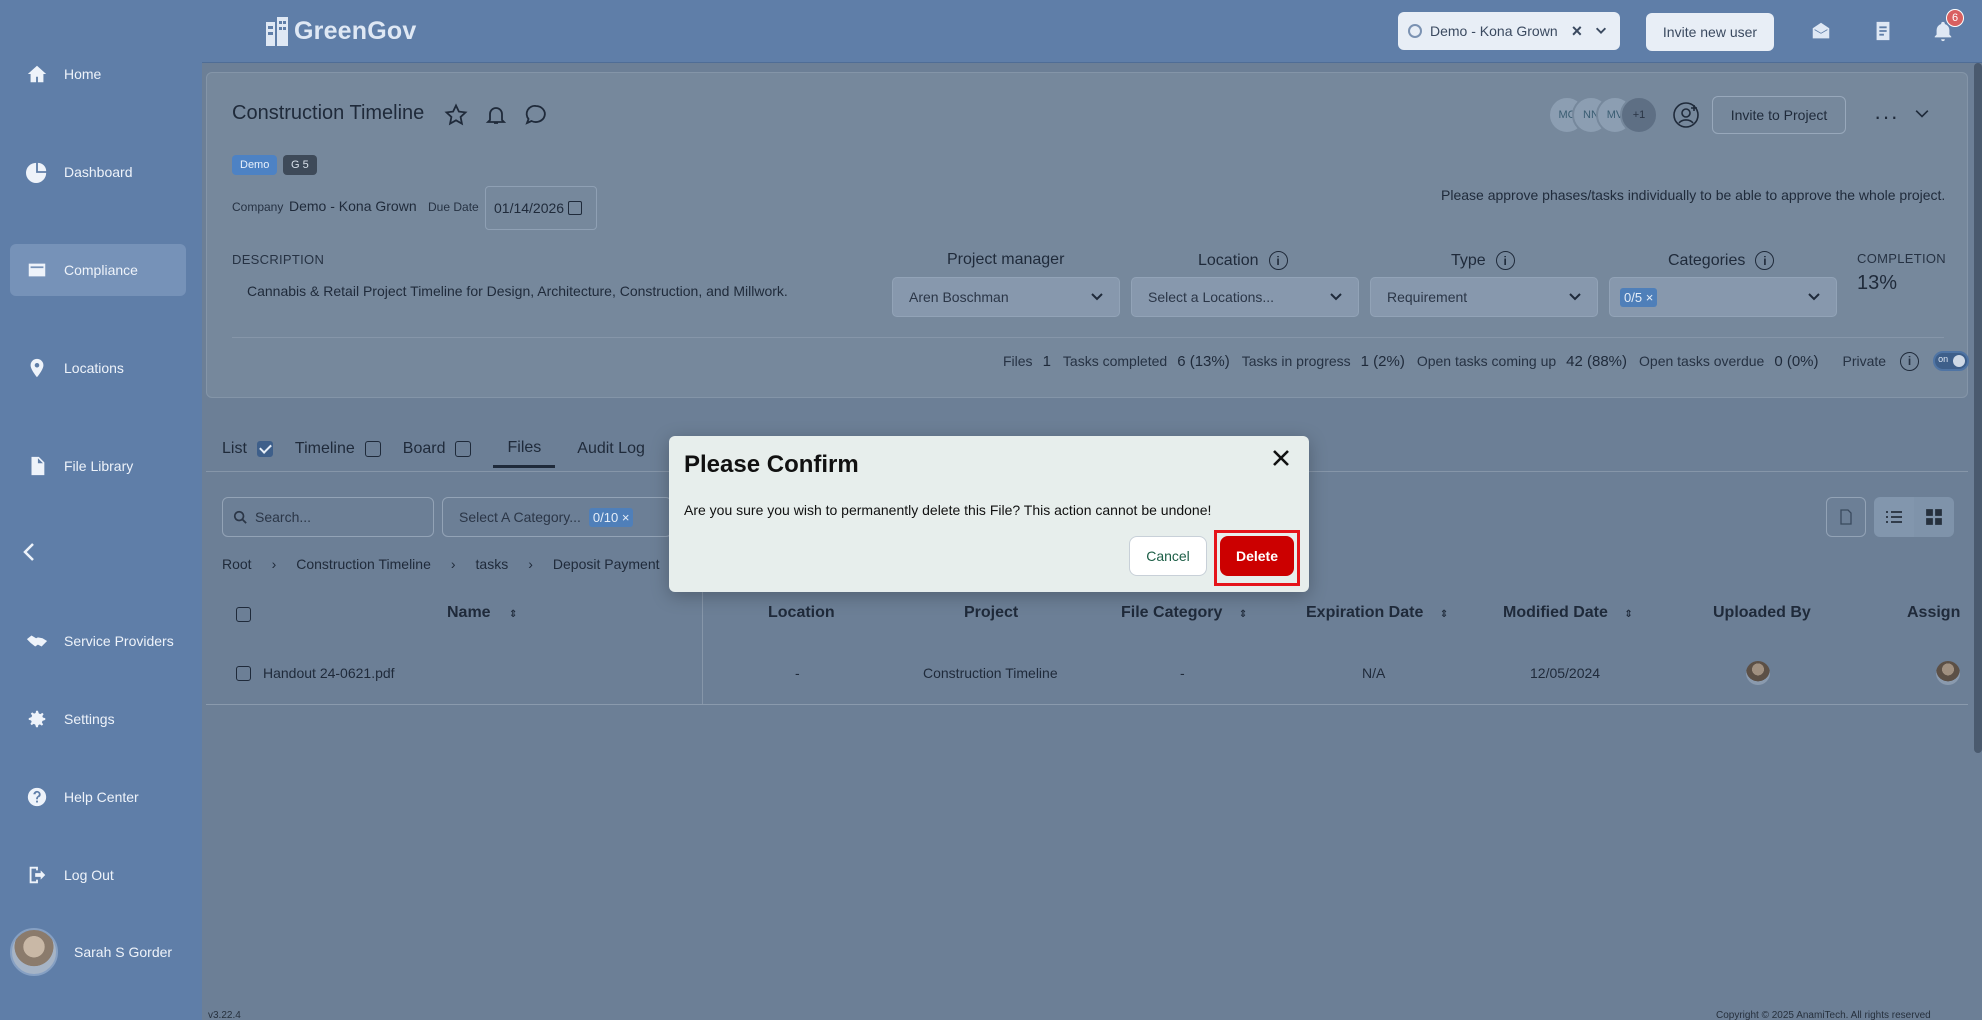 Image resolution: width=1982 pixels, height=1020 pixels. What do you see at coordinates (1257, 556) in the screenshot?
I see `delete-button: Delete` at bounding box center [1257, 556].